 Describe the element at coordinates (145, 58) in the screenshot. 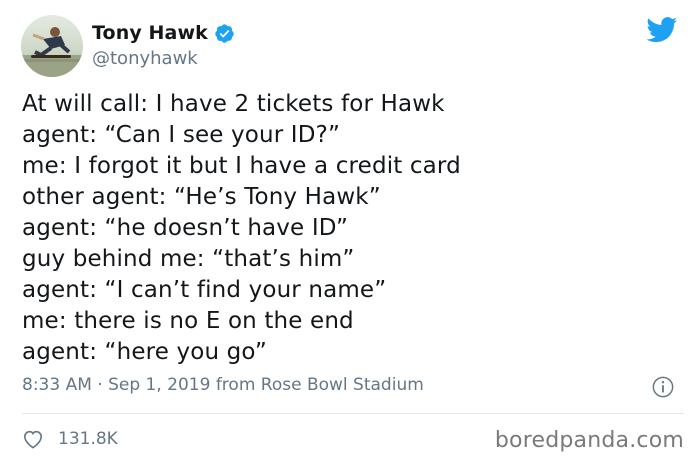

I see `author-handle: @tonyhawk` at that location.